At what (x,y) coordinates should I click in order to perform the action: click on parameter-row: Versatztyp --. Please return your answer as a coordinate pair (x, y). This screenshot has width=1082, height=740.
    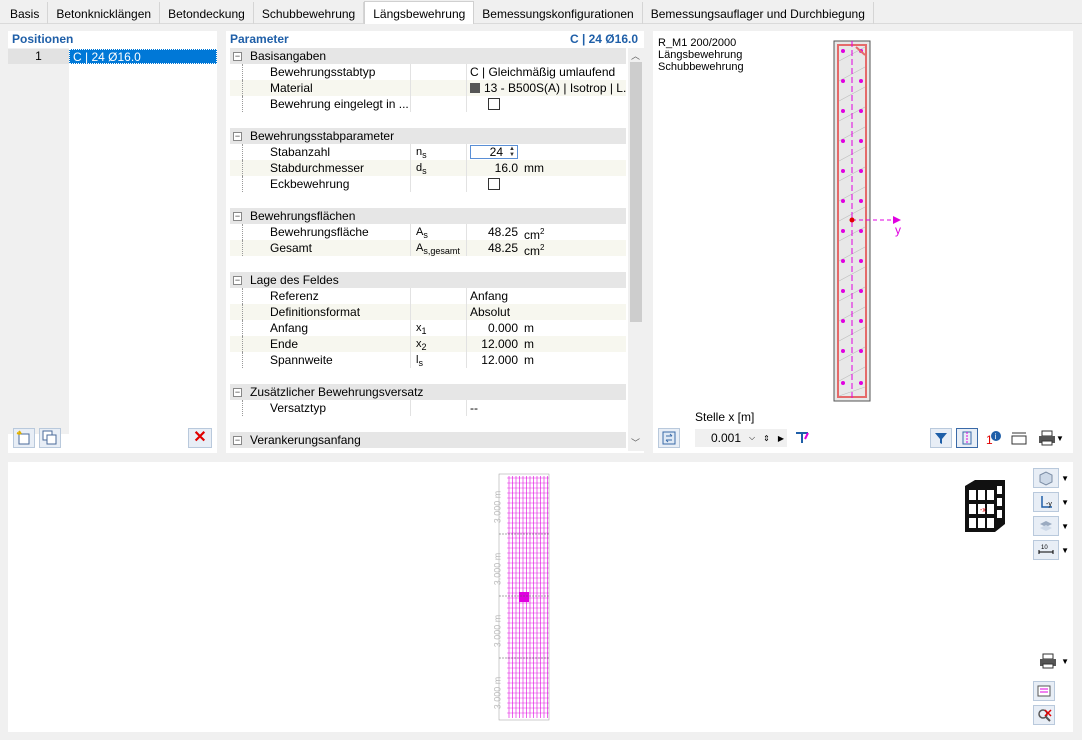
    Looking at the image, I should click on (428, 408).